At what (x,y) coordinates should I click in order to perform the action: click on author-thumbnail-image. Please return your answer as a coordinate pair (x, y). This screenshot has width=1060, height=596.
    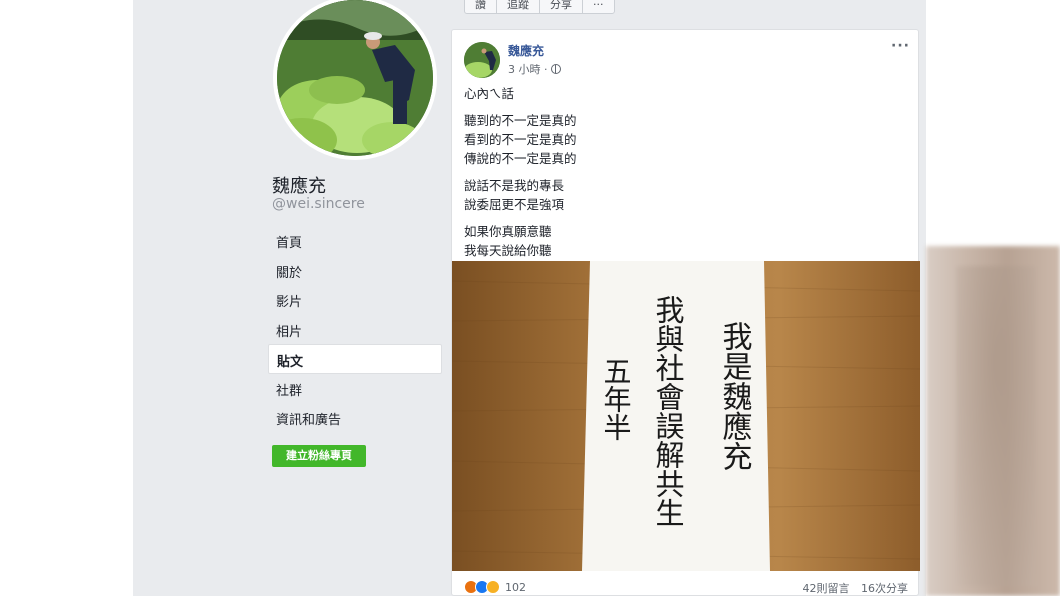
    Looking at the image, I should click on (482, 60).